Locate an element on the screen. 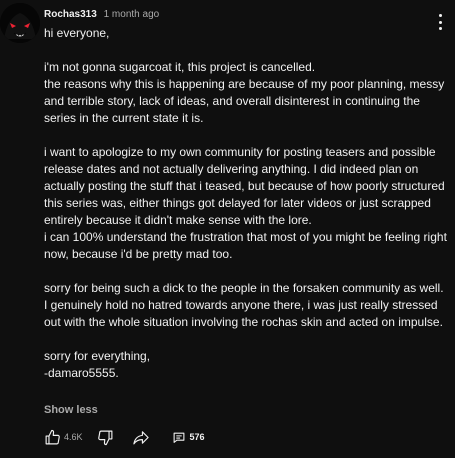 This screenshot has height=458, width=455. share-button is located at coordinates (141, 437).